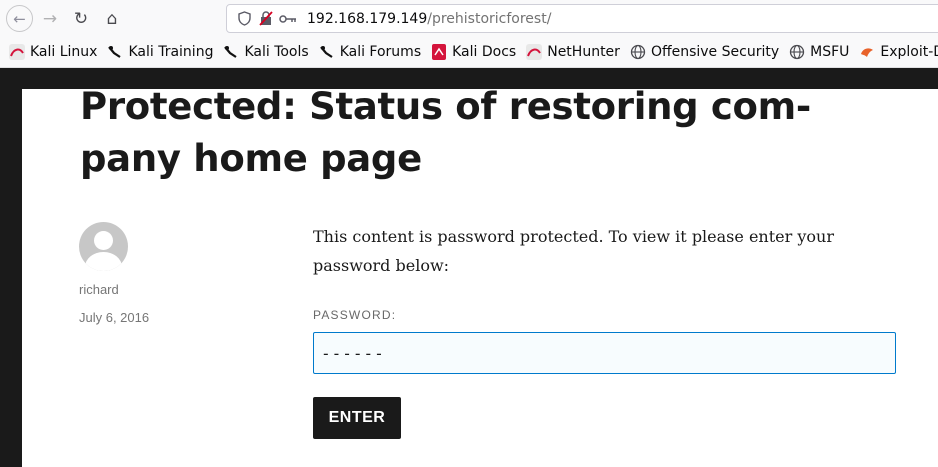 Image resolution: width=938 pixels, height=467 pixels. I want to click on post-author: richard, so click(99, 289).